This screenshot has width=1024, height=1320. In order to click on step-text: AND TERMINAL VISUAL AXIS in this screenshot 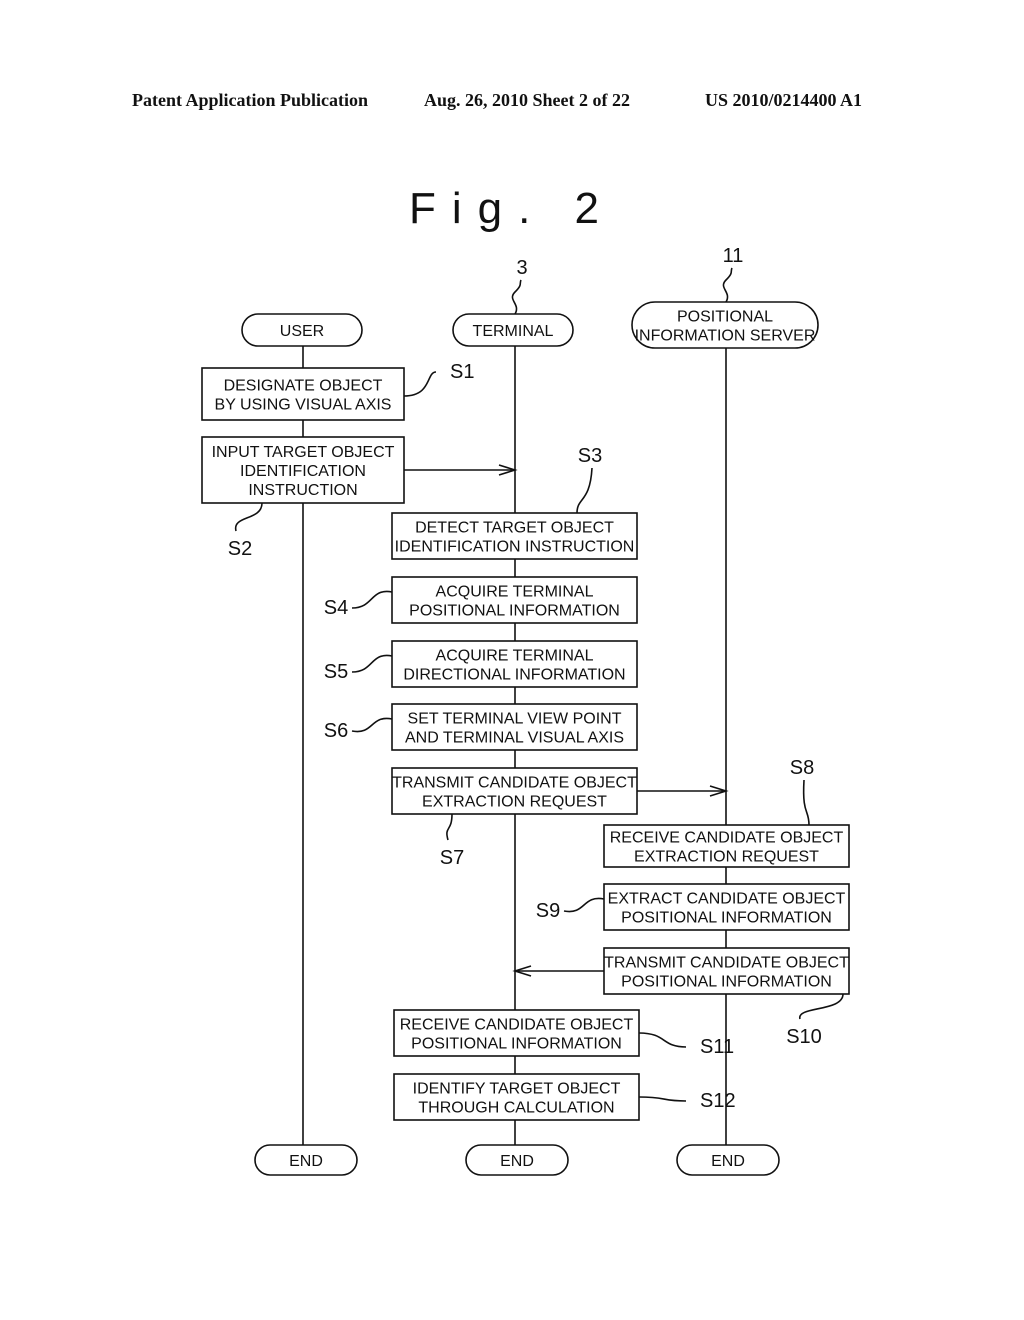, I will do `click(514, 738)`.